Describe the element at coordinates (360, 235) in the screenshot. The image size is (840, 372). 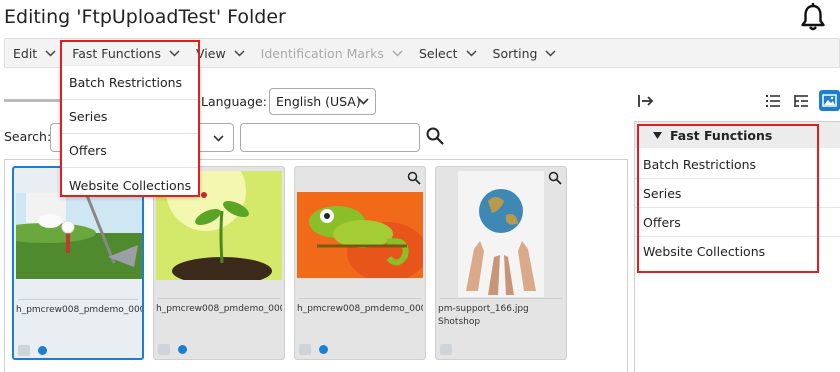
I see `thumbnail-chameleon` at that location.